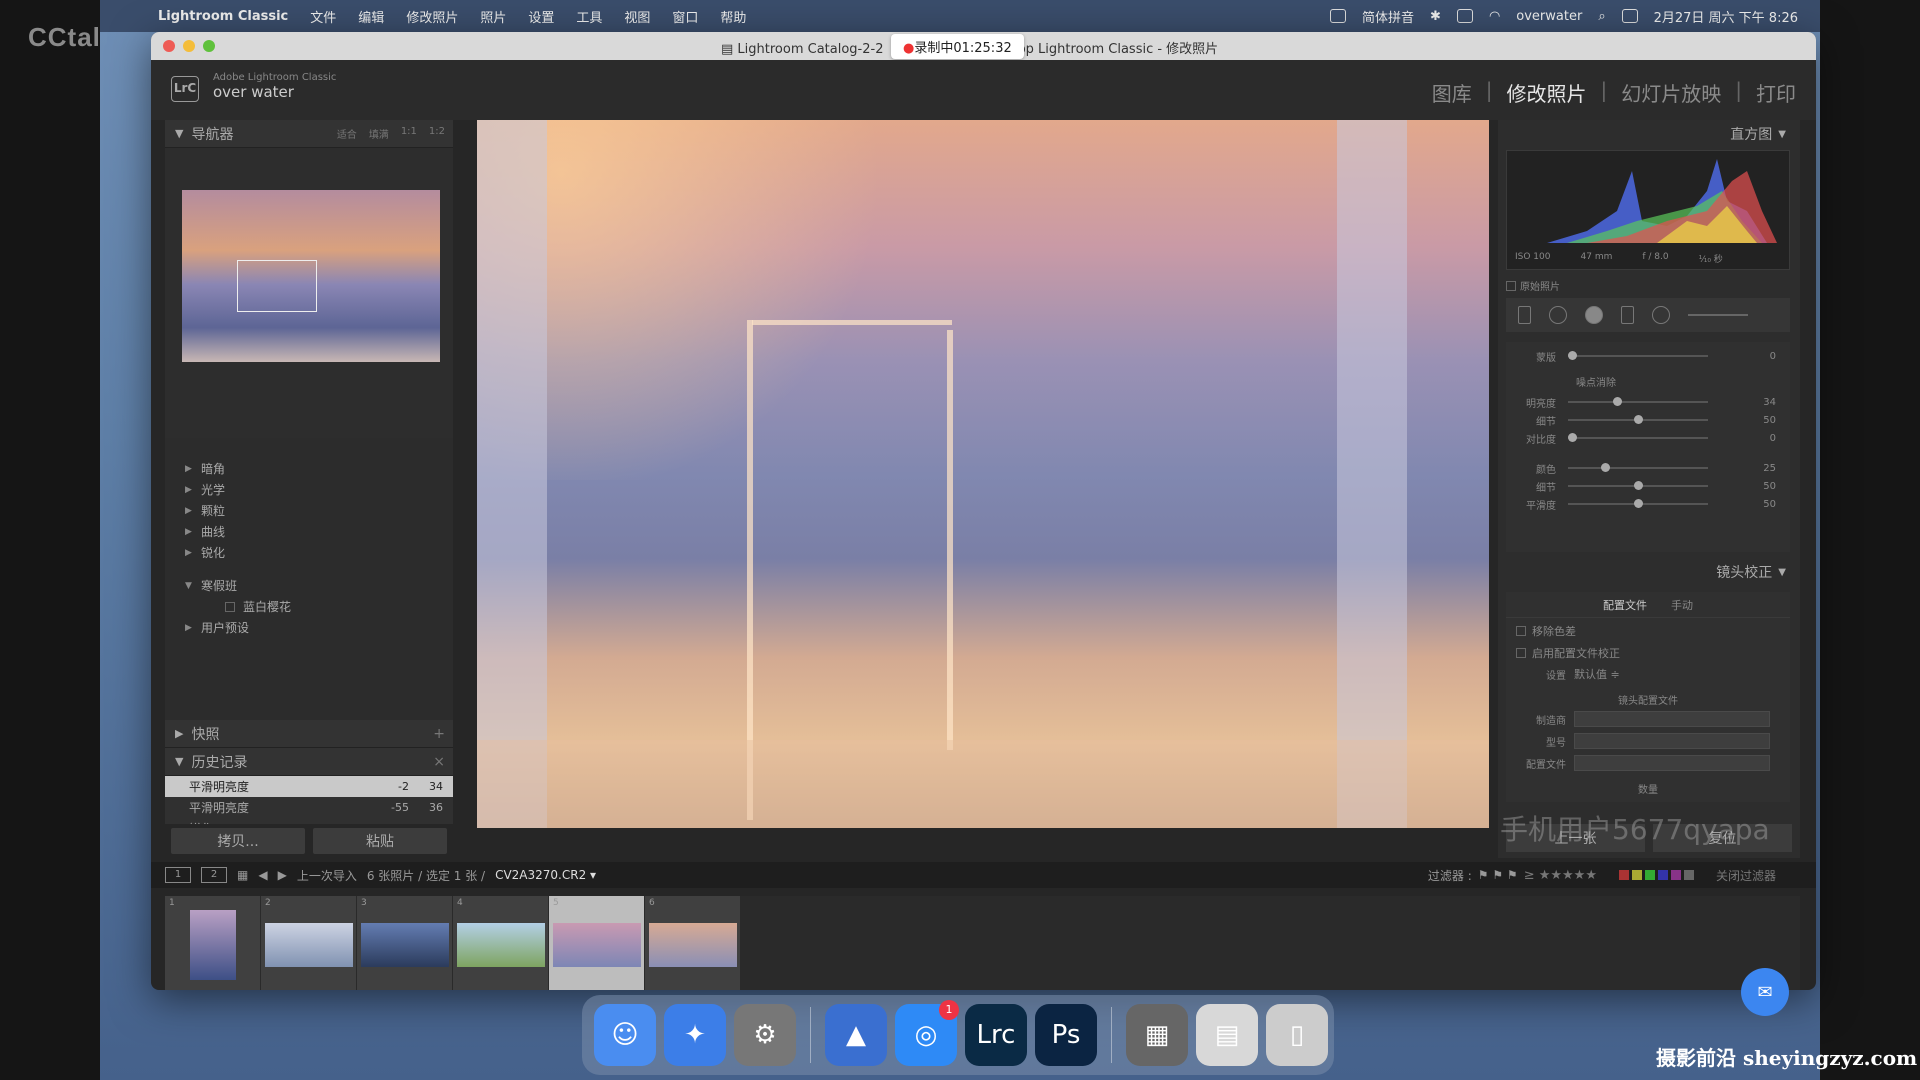  Describe the element at coordinates (1464, 16) in the screenshot. I see `battery-icon` at that location.